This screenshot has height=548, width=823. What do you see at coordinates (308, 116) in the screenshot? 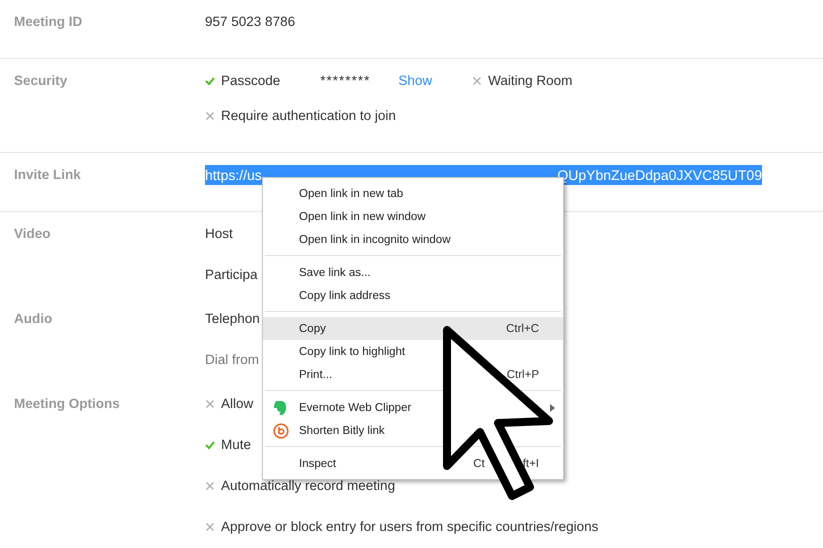
I see `option-label: Require authentication to join` at bounding box center [308, 116].